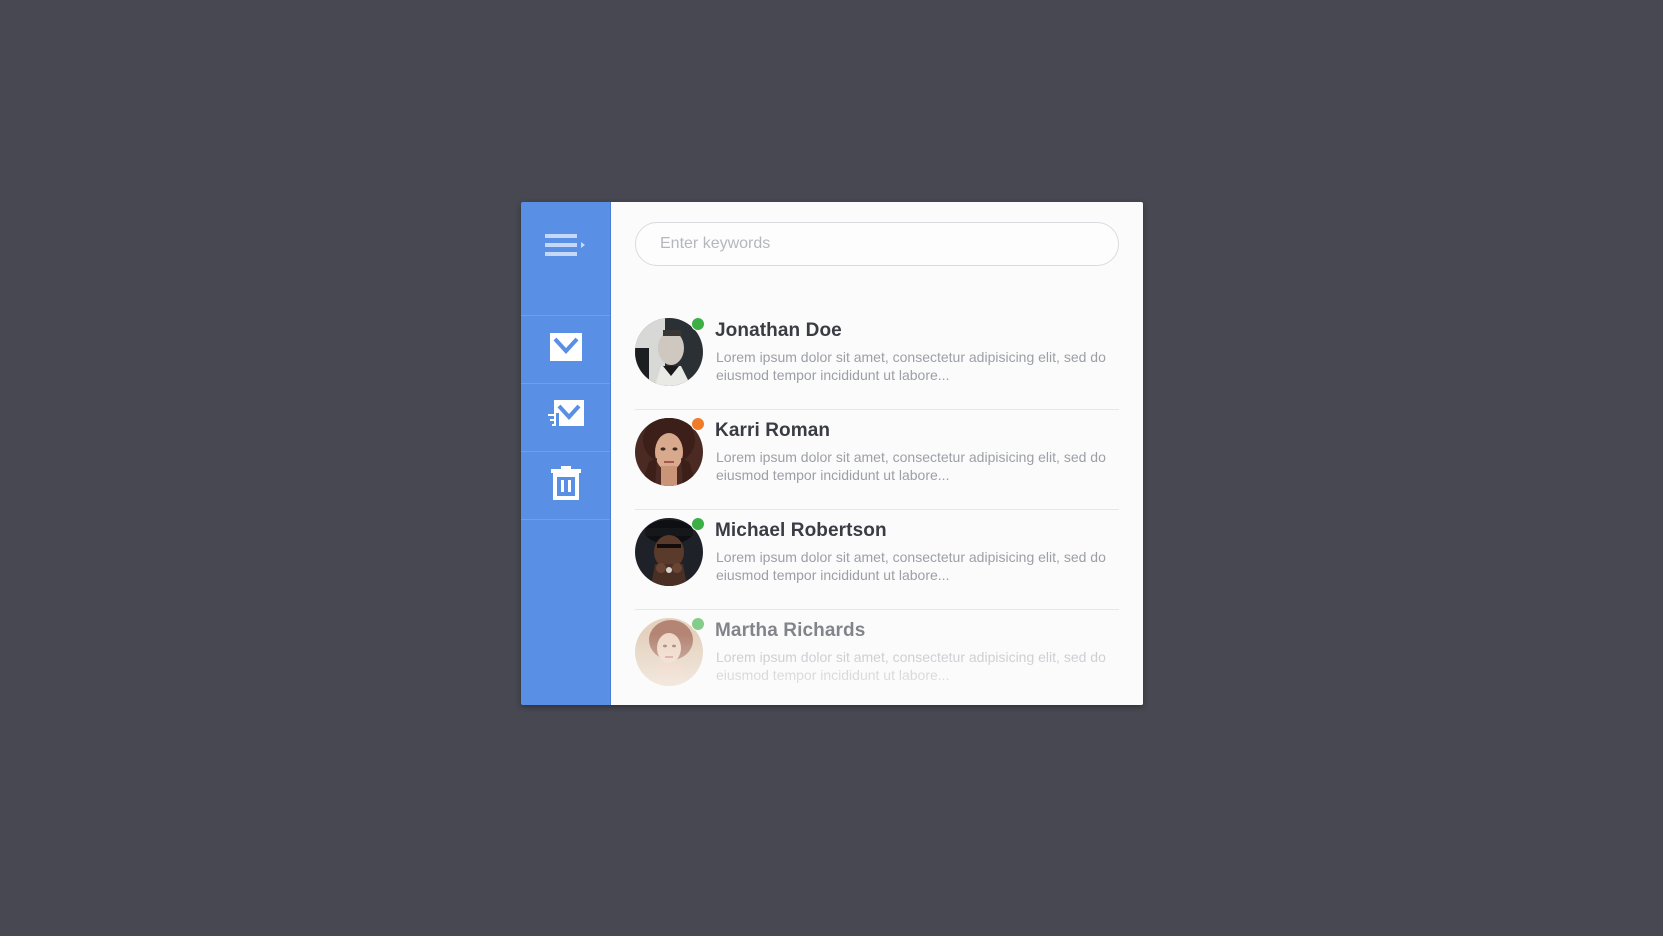 This screenshot has width=1663, height=936. I want to click on trash-icon, so click(565, 485).